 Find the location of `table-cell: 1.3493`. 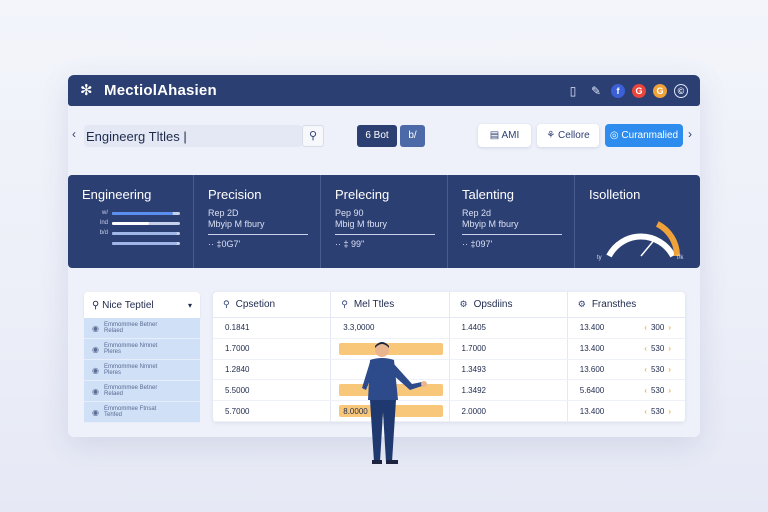

table-cell: 1.3493 is located at coordinates (509, 369).